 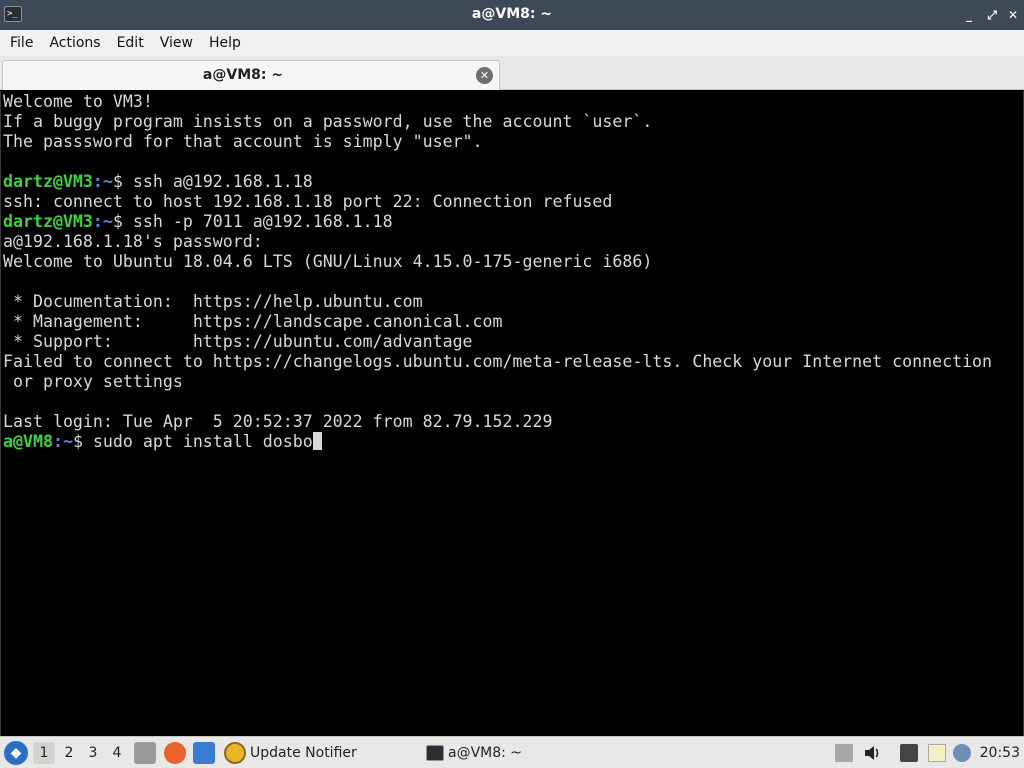 What do you see at coordinates (512, 182) in the screenshot?
I see `terminal-prompt-line: dartz@VM3:~$ ssh a@192.168.1.18` at bounding box center [512, 182].